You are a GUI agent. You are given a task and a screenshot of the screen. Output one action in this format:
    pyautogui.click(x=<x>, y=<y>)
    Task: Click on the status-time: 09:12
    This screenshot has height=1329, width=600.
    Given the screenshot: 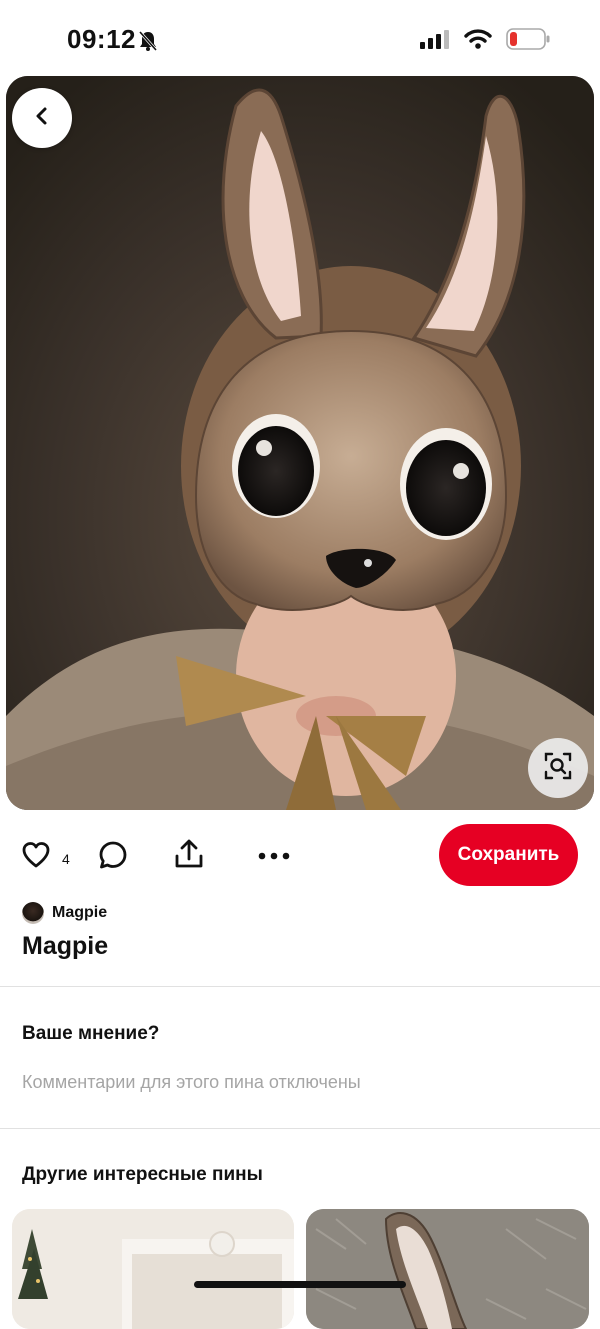 What is the action you would take?
    pyautogui.click(x=101, y=39)
    